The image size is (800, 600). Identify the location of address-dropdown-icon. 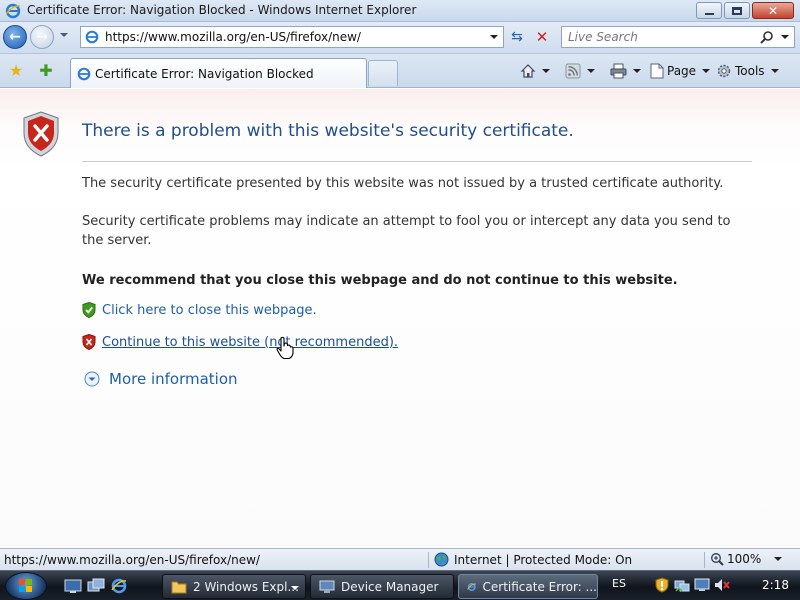
(494, 37).